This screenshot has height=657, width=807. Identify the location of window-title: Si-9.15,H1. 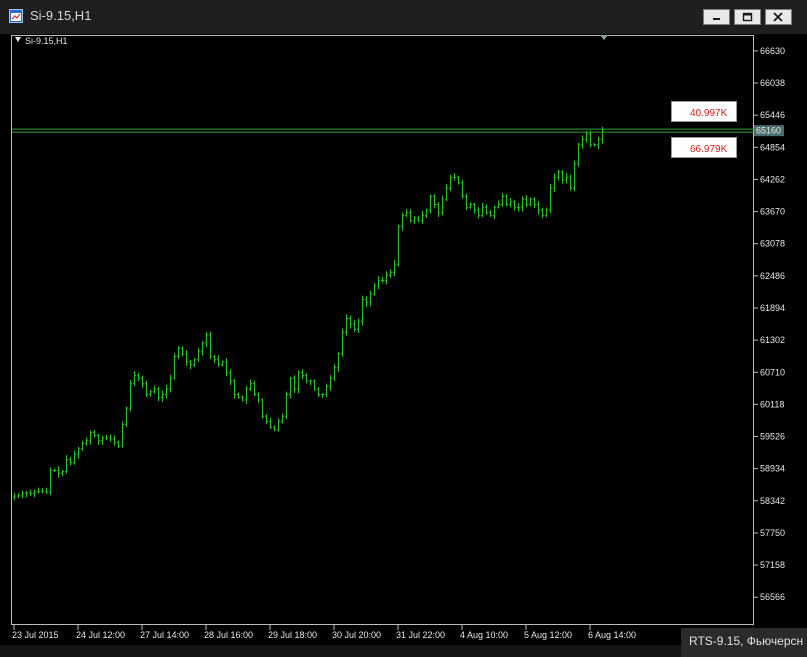
(61, 15).